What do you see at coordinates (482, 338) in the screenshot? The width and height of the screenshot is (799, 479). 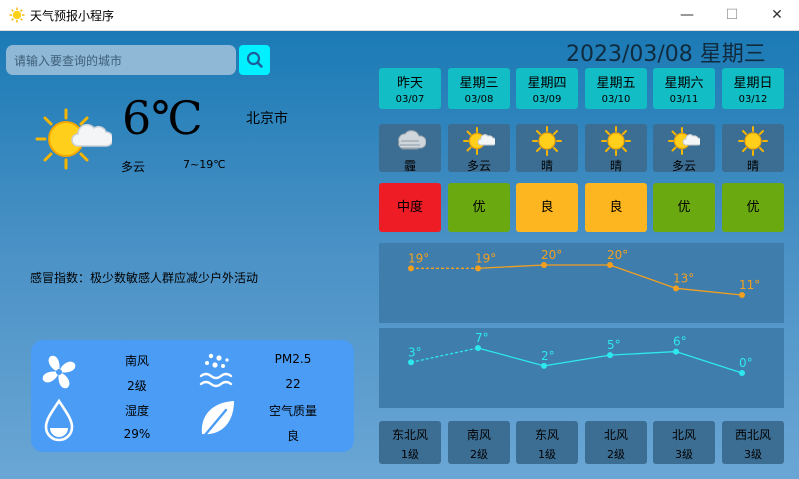 I see `low-temp-label: 7°` at bounding box center [482, 338].